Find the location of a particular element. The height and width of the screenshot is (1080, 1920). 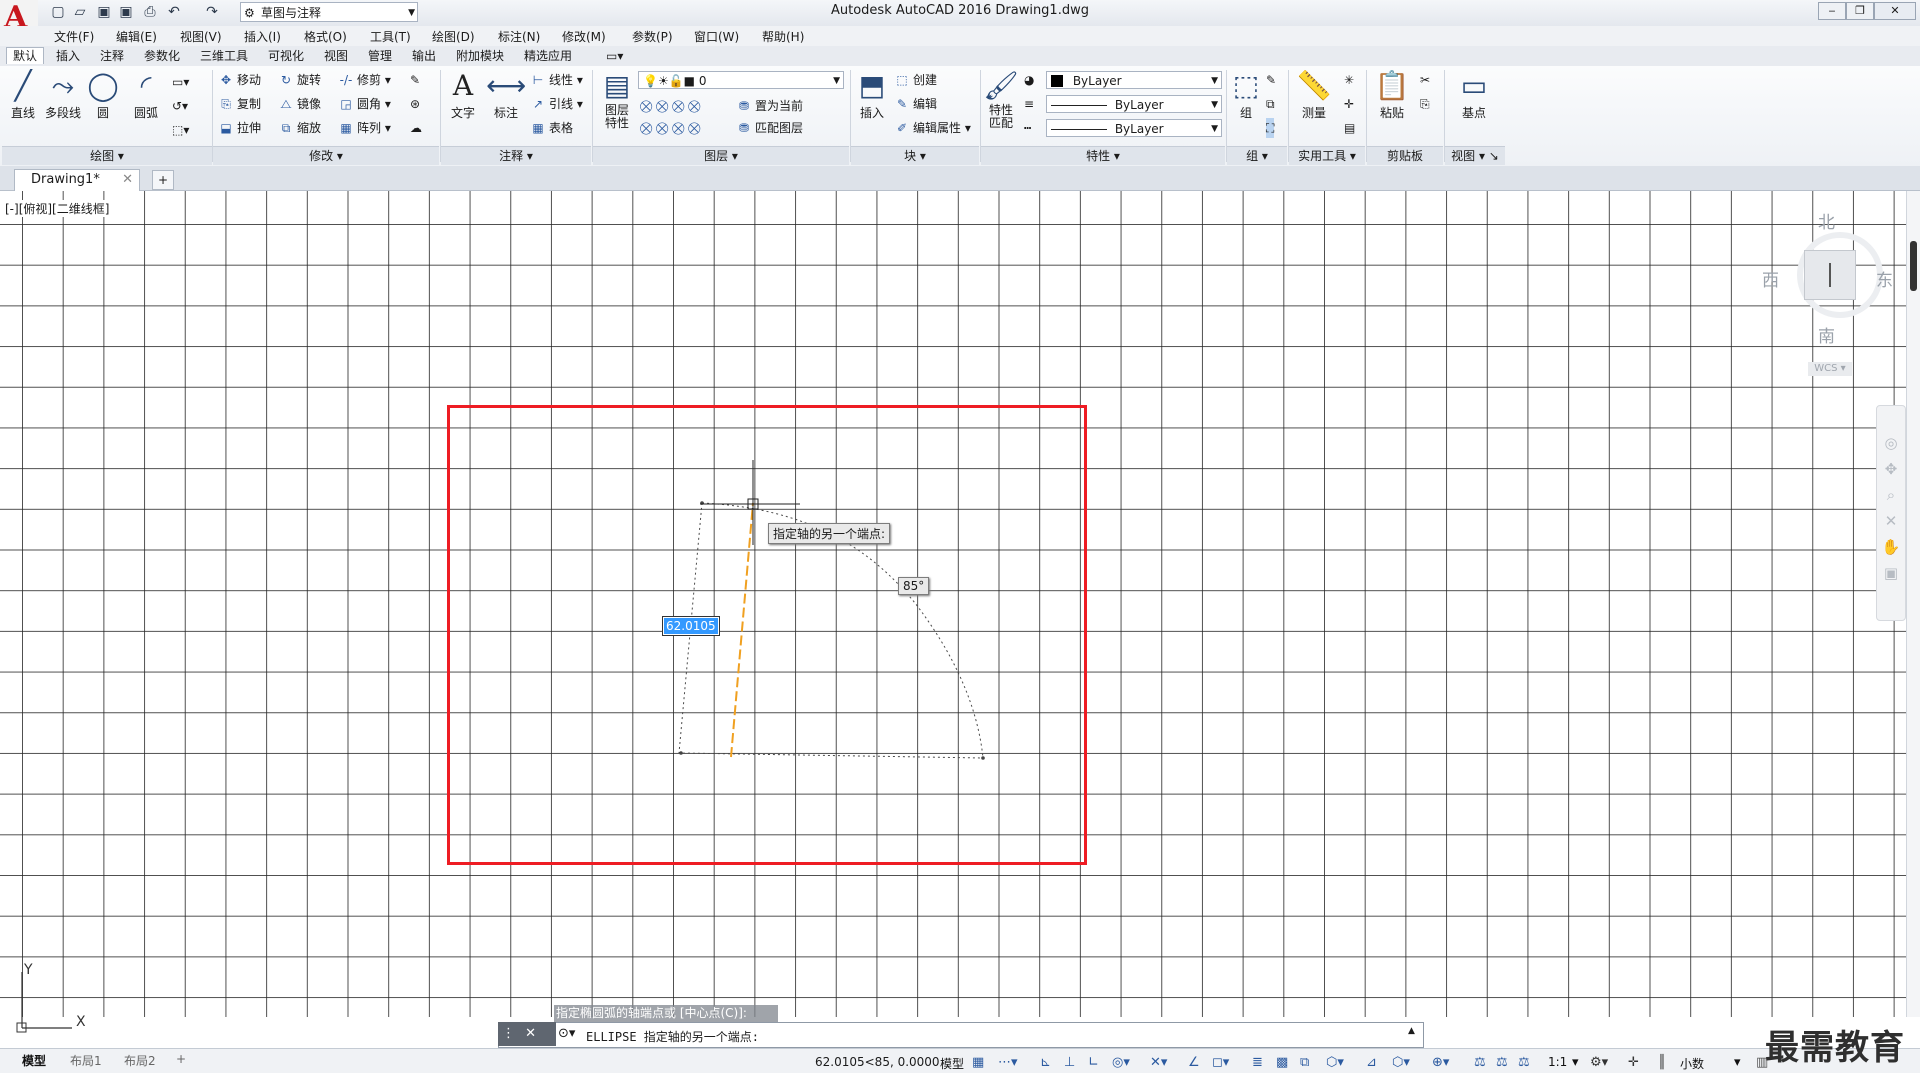

highlight-rectangle is located at coordinates (767, 635).